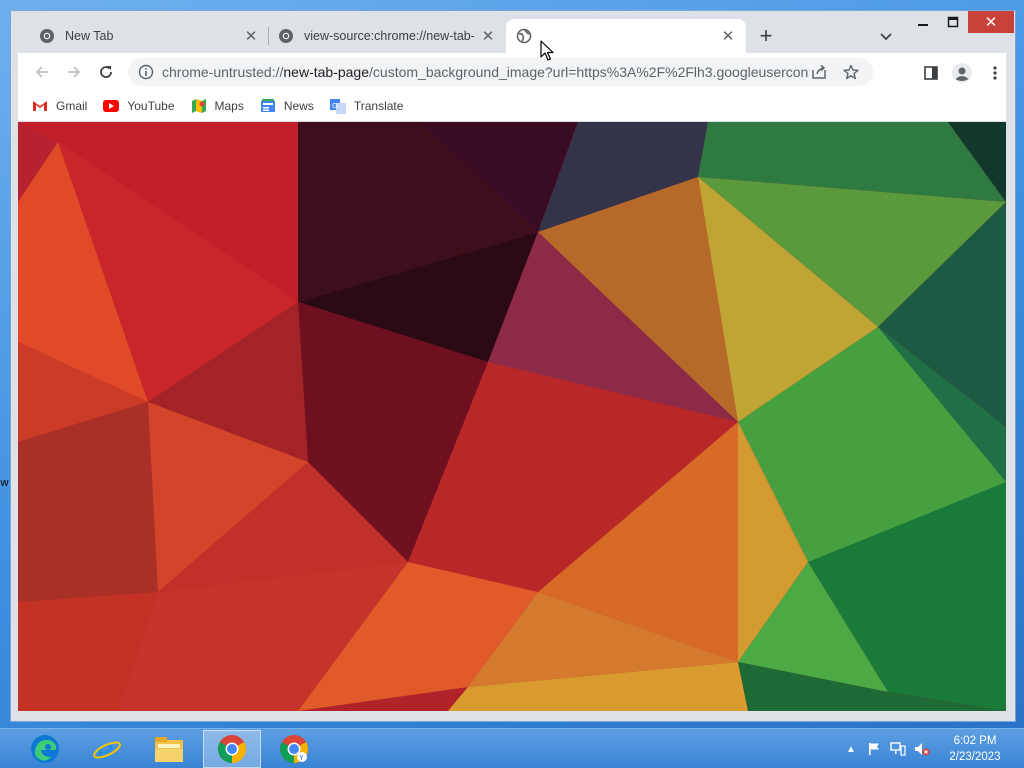 Image resolution: width=1024 pixels, height=768 pixels. I want to click on bookmark-maps: Maps, so click(217, 106).